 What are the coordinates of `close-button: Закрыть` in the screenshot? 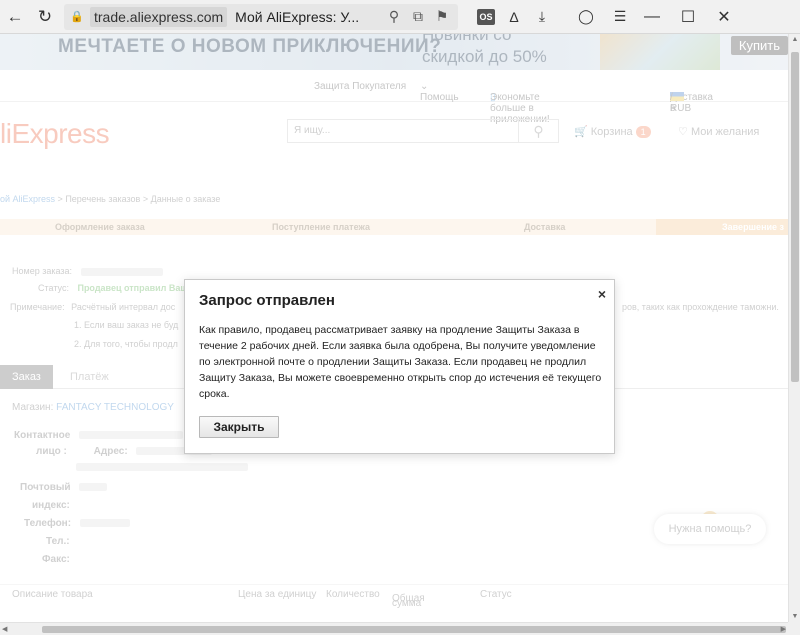 It's located at (239, 427).